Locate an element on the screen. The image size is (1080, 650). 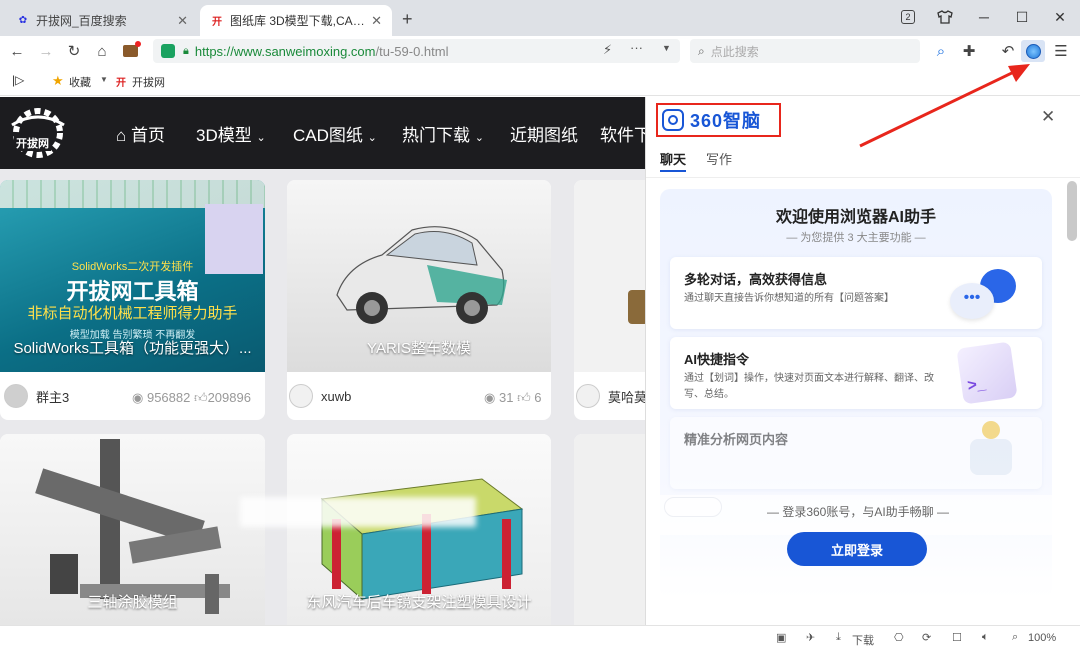
feature-title: 精准分析网页内容 is located at coordinates (736, 439).